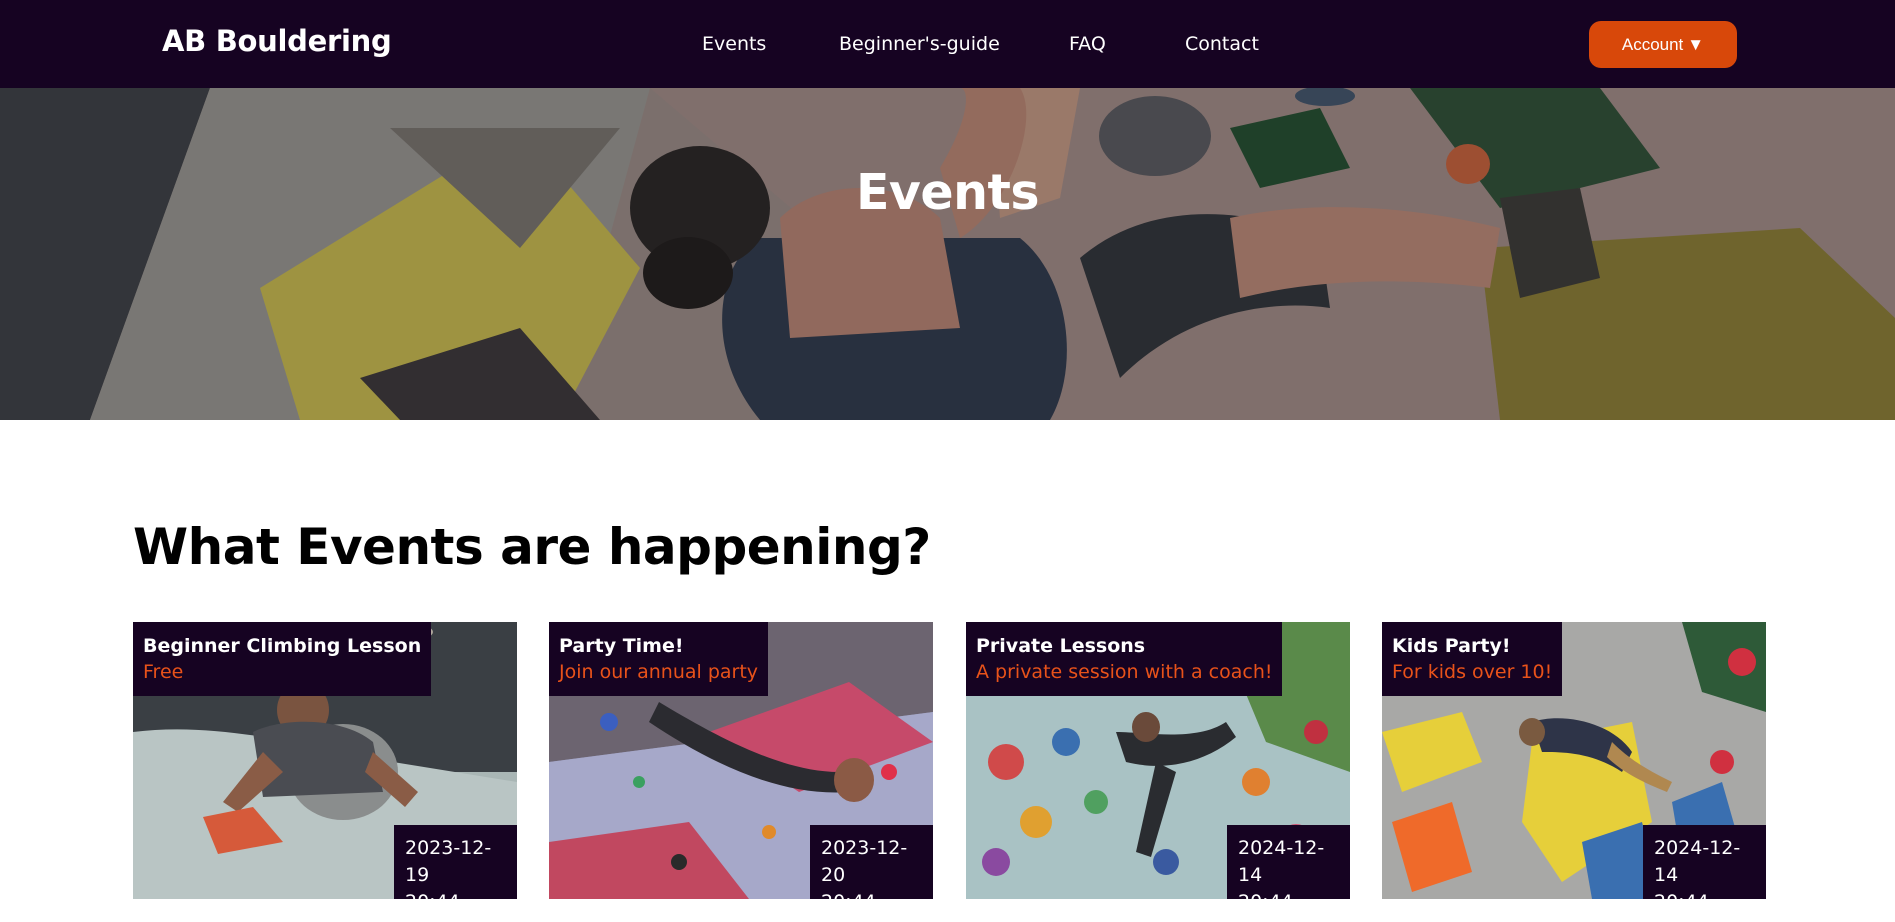 The width and height of the screenshot is (1895, 922). What do you see at coordinates (448, 861) in the screenshot?
I see `event-date: 2023-12-19` at bounding box center [448, 861].